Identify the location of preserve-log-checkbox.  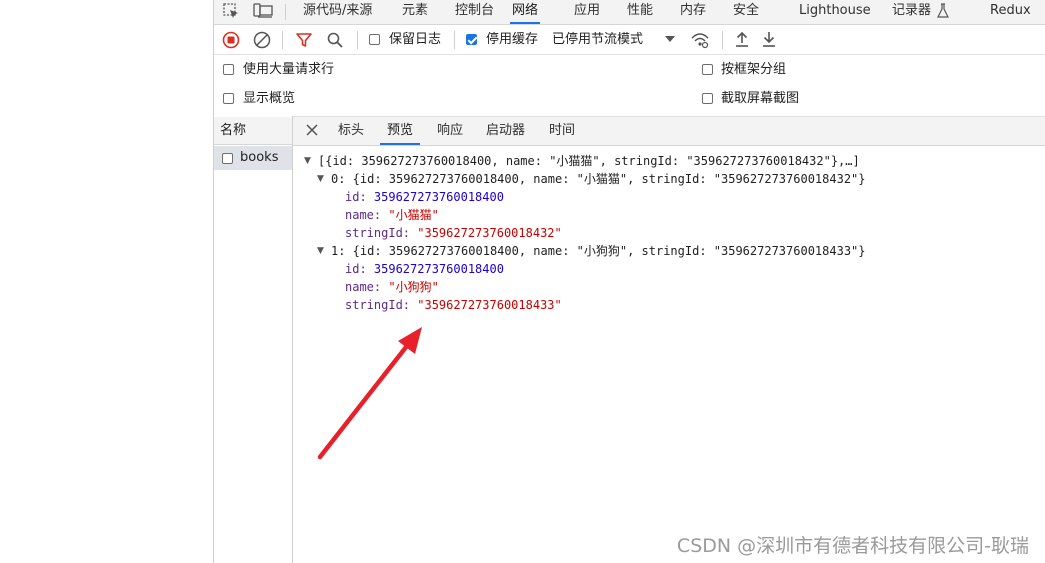
(374, 39).